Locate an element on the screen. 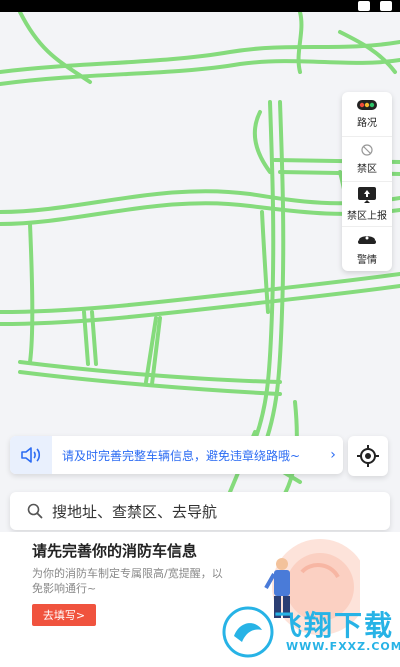  report-zone-label: 禁区上报 is located at coordinates (367, 216).